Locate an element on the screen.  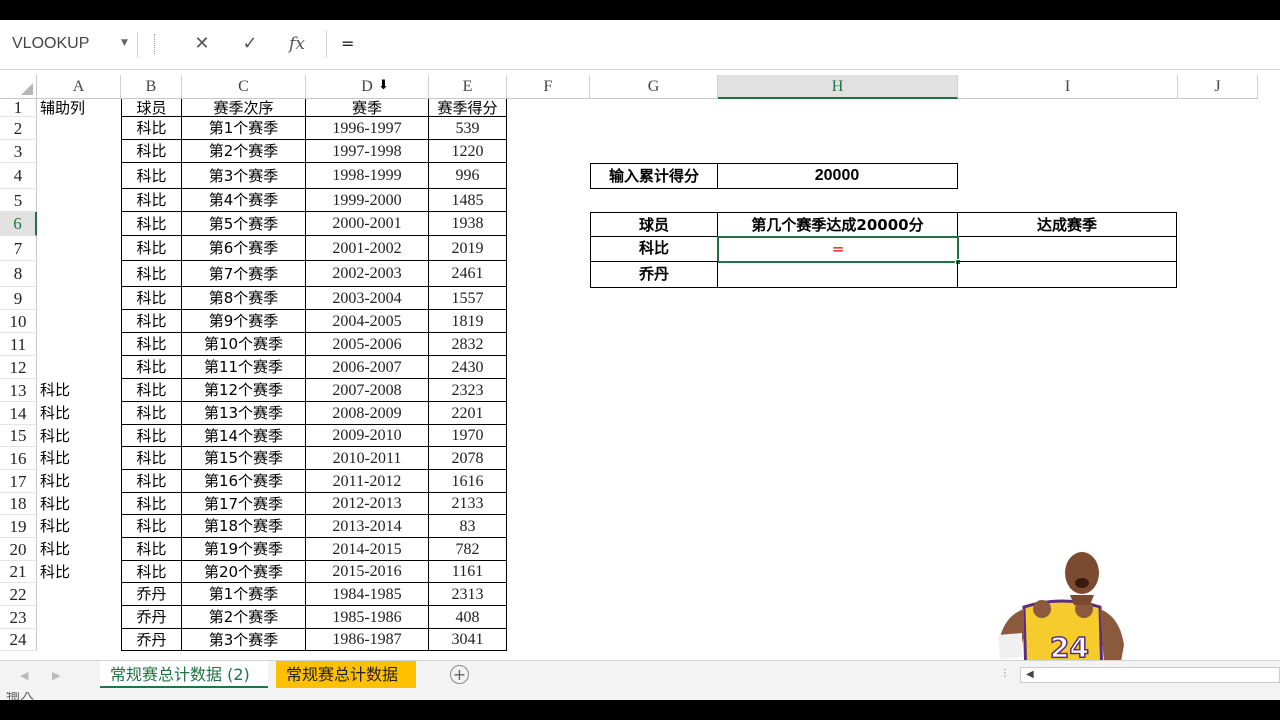
row-header-3: 3 is located at coordinates (18, 151).